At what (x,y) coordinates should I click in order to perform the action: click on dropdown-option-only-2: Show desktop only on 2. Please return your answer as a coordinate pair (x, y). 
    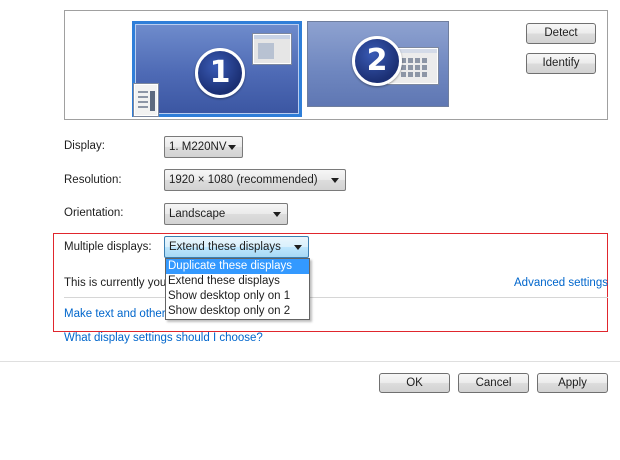
    Looking at the image, I should click on (237, 311).